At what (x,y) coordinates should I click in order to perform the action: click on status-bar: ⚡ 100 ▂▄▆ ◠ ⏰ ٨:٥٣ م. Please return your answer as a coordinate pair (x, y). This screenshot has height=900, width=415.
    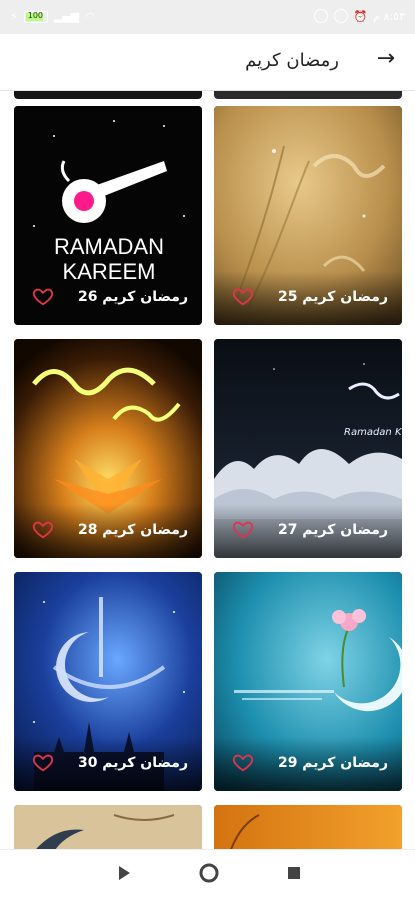
    Looking at the image, I should click on (207, 17).